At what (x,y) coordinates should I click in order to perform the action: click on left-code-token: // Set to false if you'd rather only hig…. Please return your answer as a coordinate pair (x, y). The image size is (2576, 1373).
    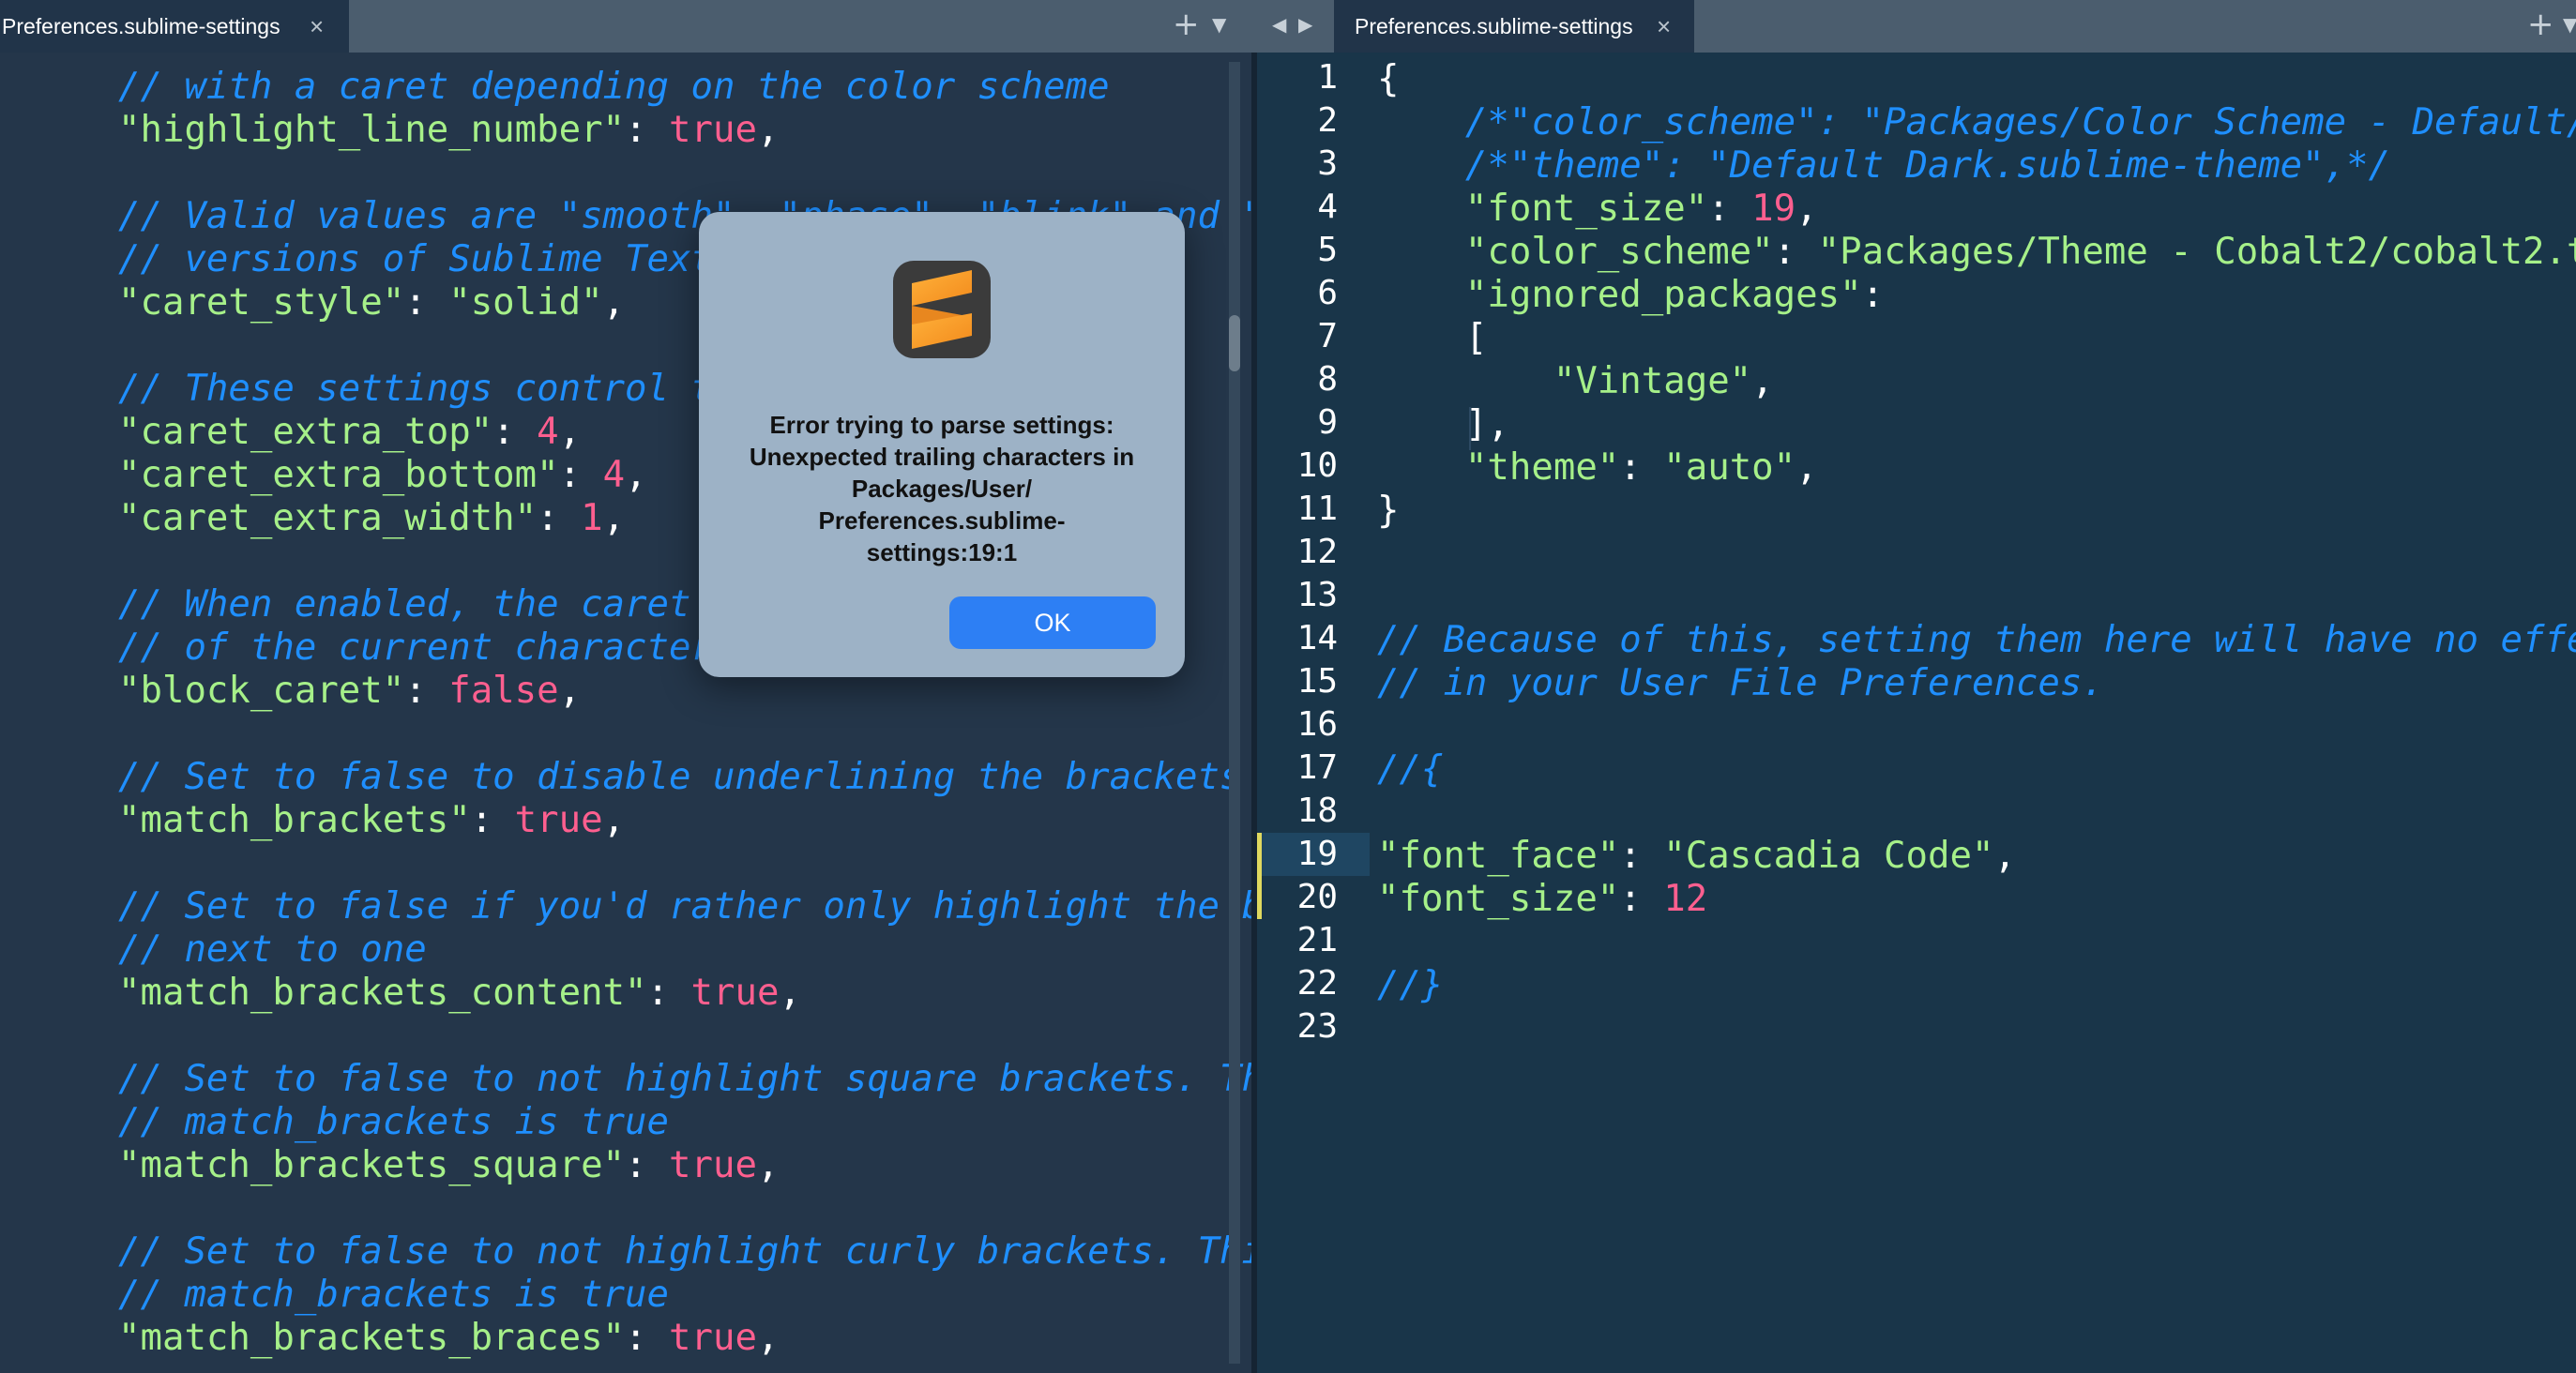
    Looking at the image, I should click on (684, 906).